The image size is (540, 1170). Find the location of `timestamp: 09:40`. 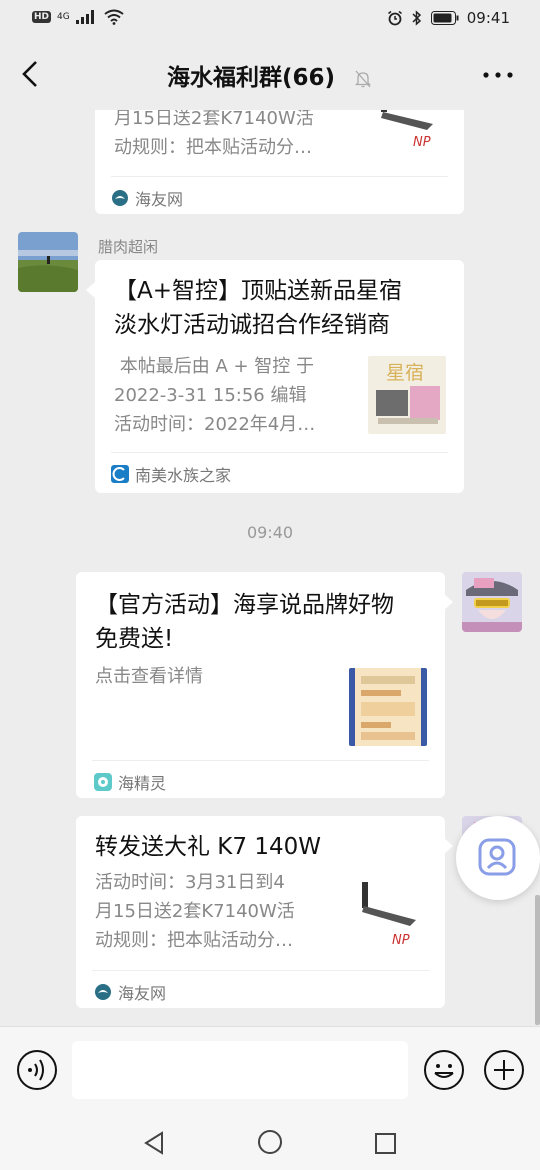

timestamp: 09:40 is located at coordinates (270, 532).